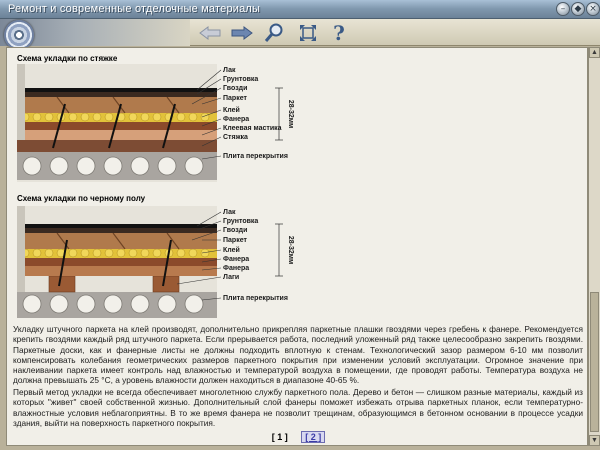 Image resolution: width=600 pixels, height=450 pixels. What do you see at coordinates (563, 9) in the screenshot?
I see `minimize-button: –` at bounding box center [563, 9].